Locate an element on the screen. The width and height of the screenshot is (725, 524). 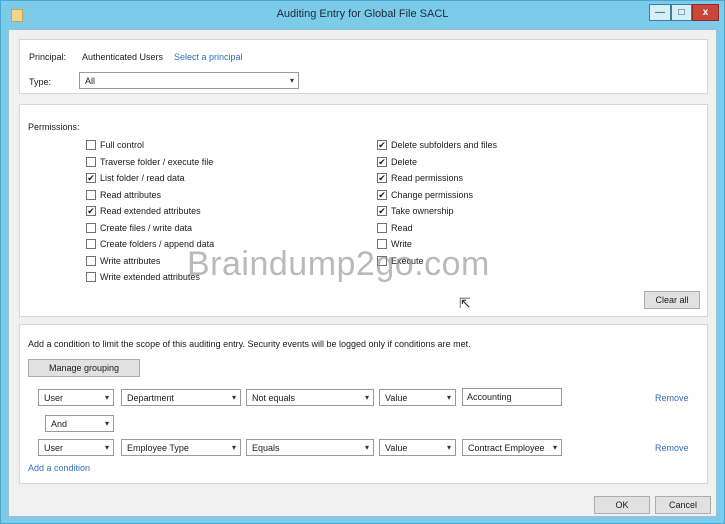
ok-button: OK is located at coordinates (622, 505).